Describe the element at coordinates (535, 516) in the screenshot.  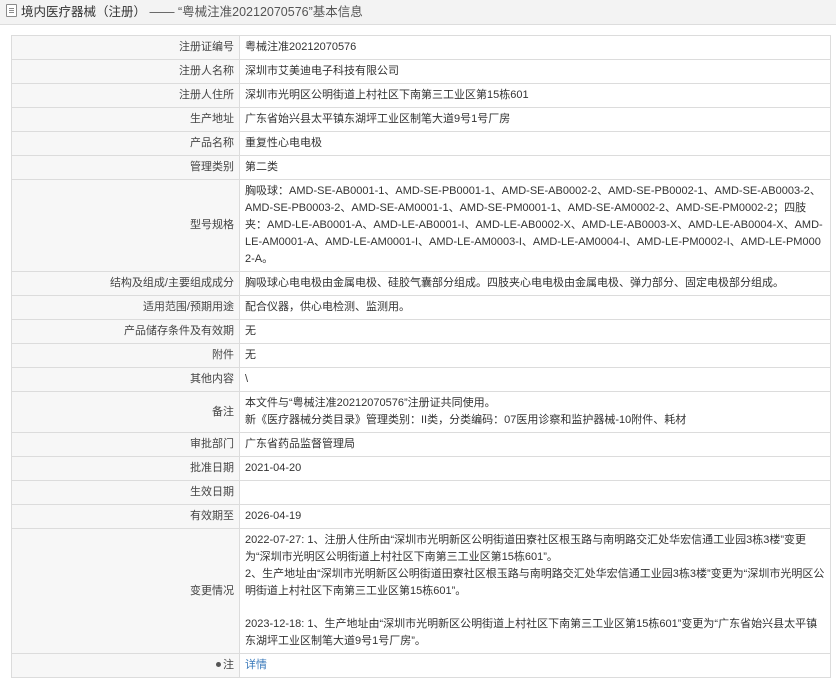
I see `row-value: 2026-04-19` at that location.